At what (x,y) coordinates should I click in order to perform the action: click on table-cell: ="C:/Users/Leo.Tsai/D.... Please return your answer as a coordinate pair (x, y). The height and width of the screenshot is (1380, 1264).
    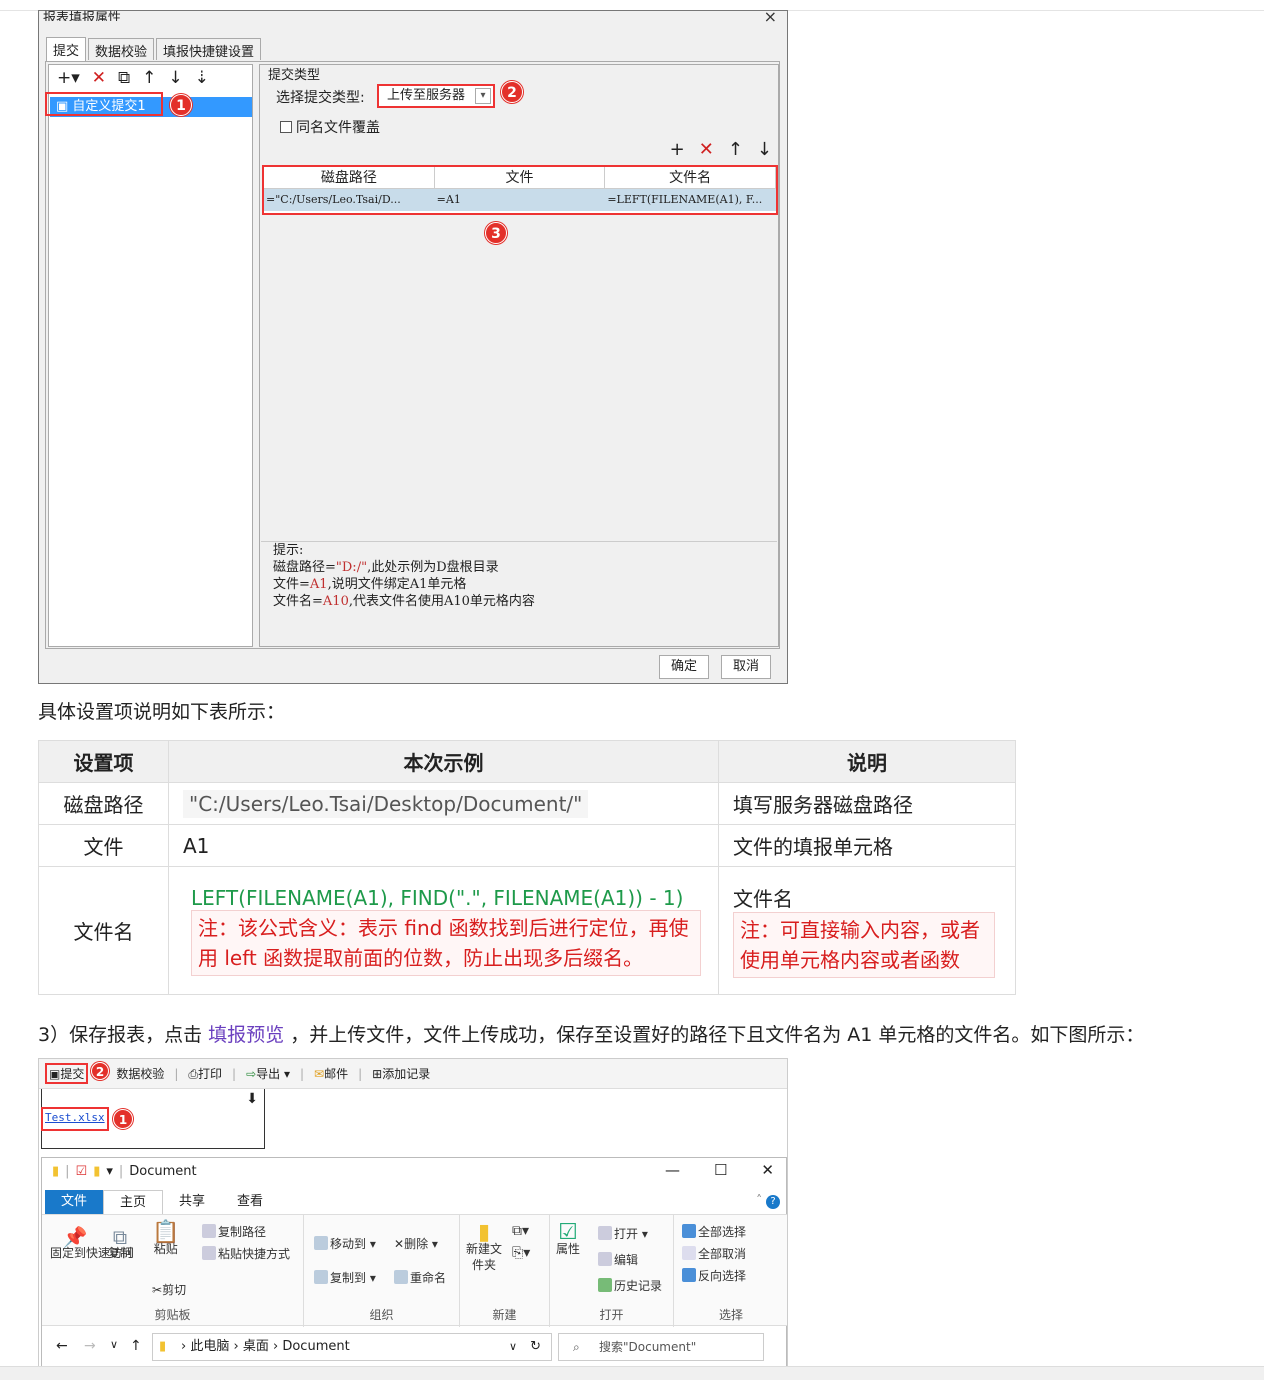
    Looking at the image, I should click on (349, 200).